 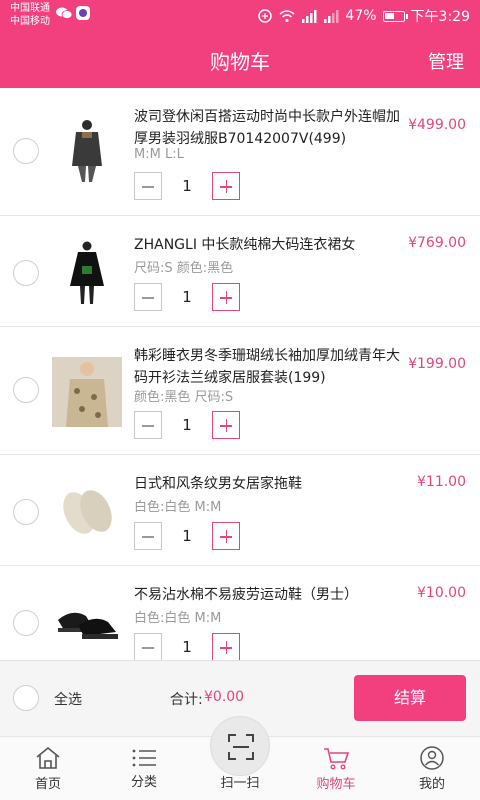 I want to click on vibrate-icon, so click(x=265, y=16).